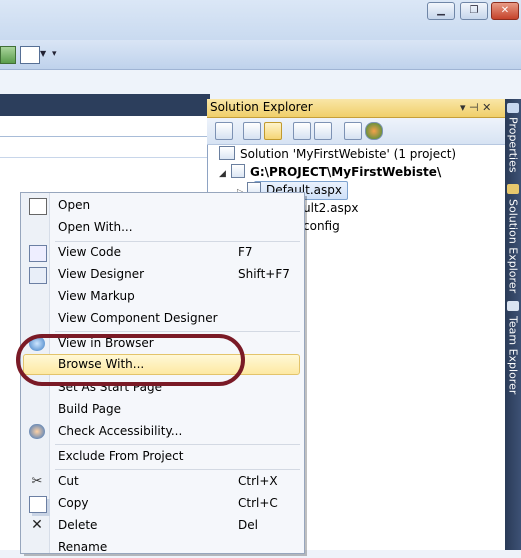 The height and width of the screenshot is (558, 521). What do you see at coordinates (245, 252) in the screenshot?
I see `menu-item-shortcut: F7` at bounding box center [245, 252].